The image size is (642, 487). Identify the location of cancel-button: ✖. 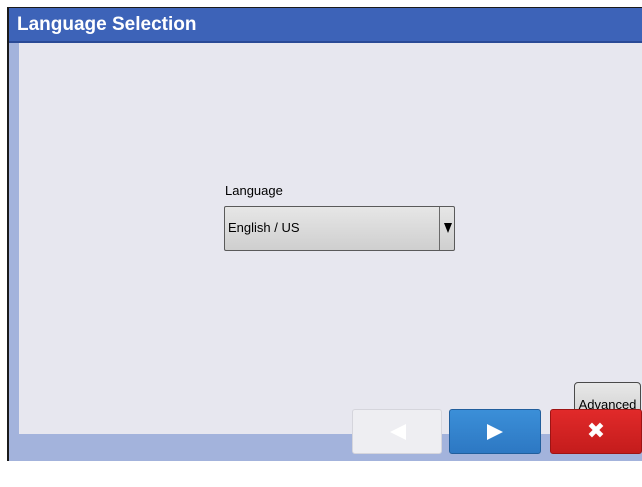
(596, 431).